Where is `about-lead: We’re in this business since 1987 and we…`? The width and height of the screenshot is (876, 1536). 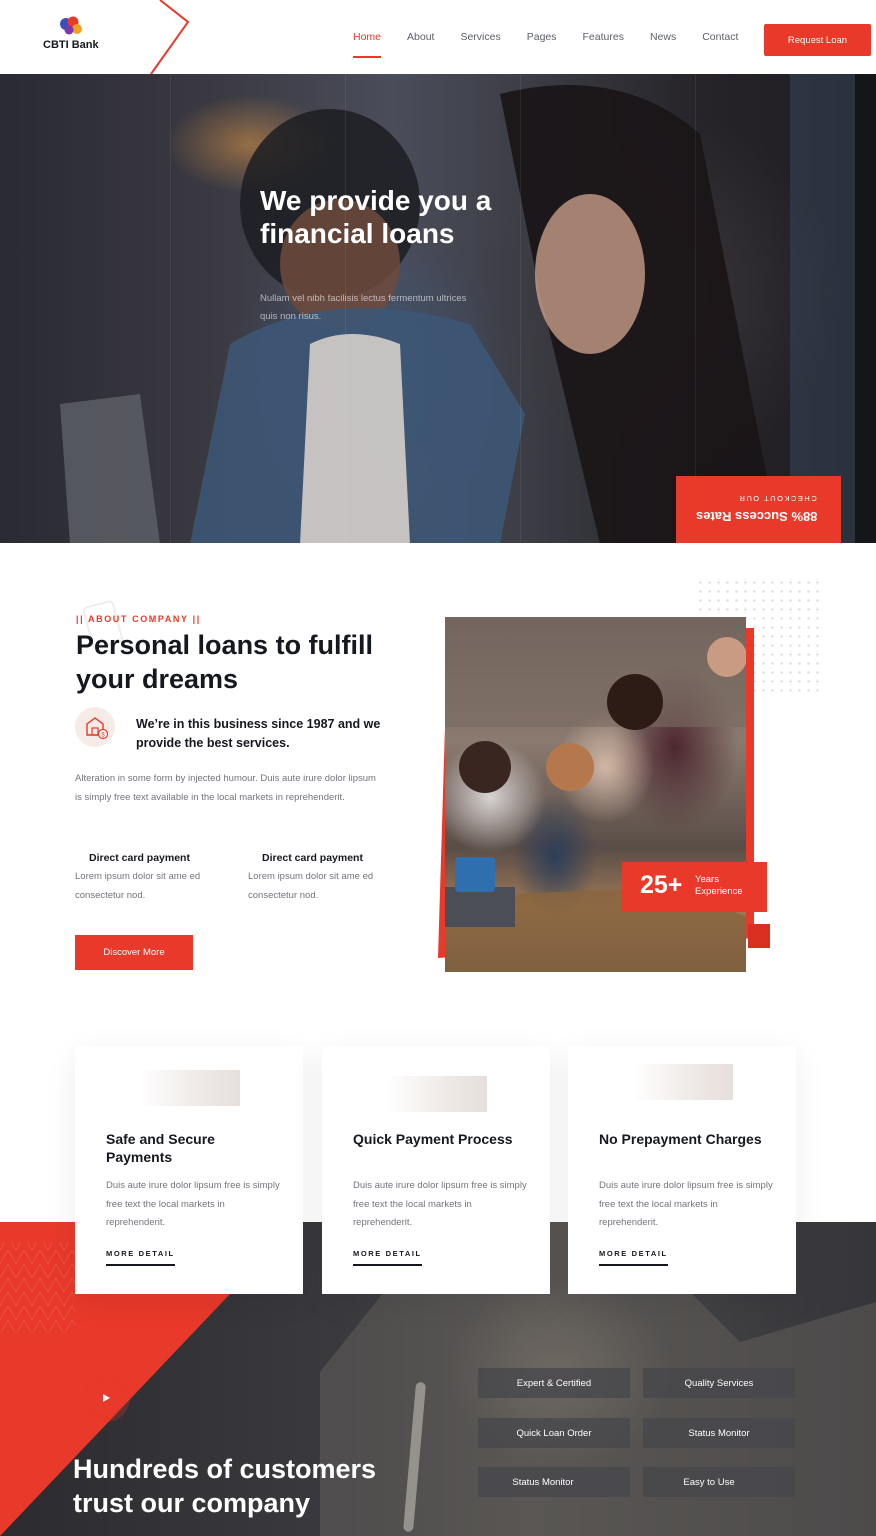 about-lead: We’re in this business since 1987 and we… is located at coordinates (258, 733).